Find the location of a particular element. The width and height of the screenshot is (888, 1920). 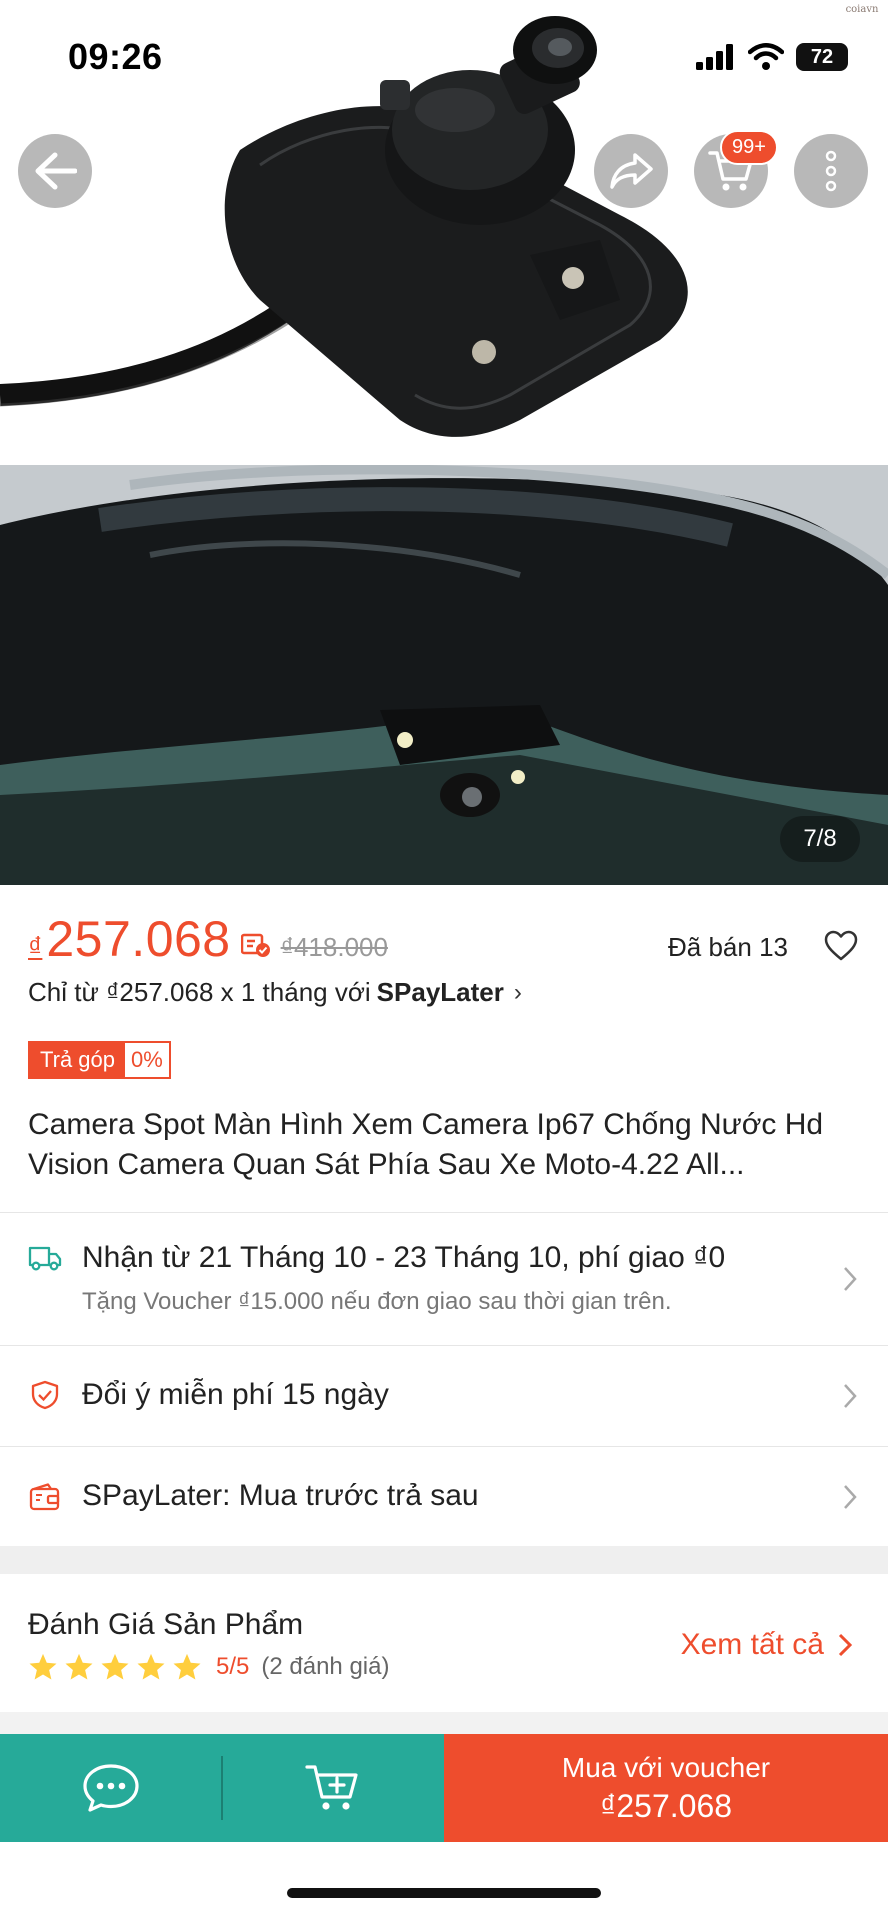

free-return-label: Đổi ý miễn phí 15 ngày is located at coordinates (235, 1394).